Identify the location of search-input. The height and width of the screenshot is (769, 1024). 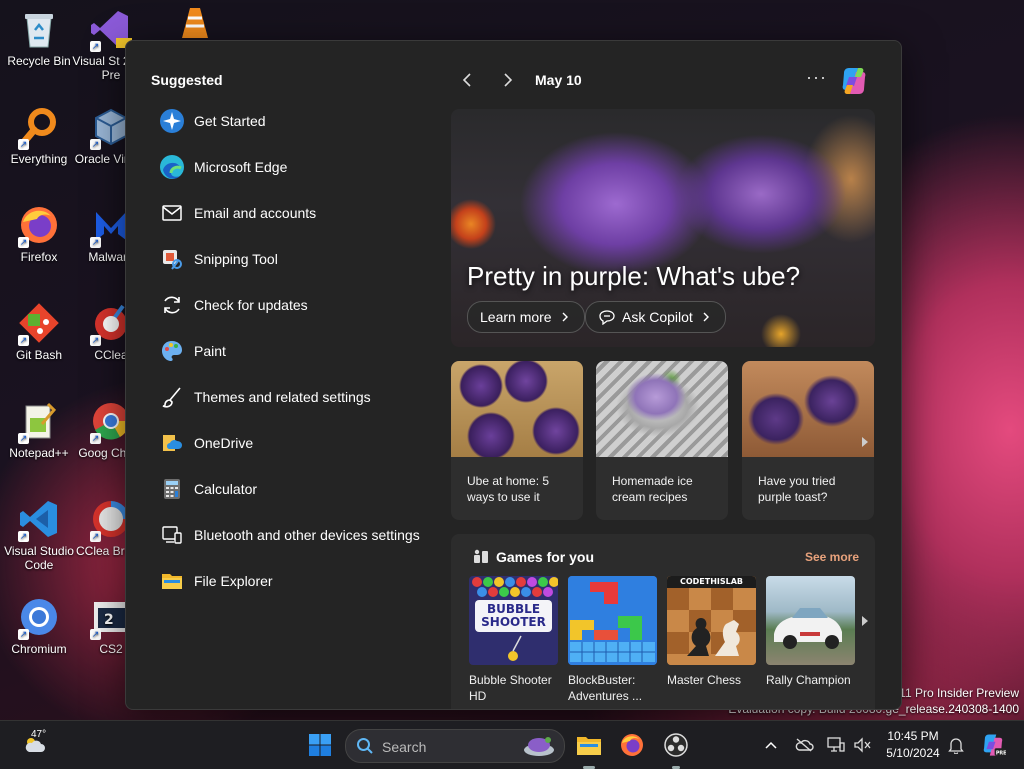
(452, 747).